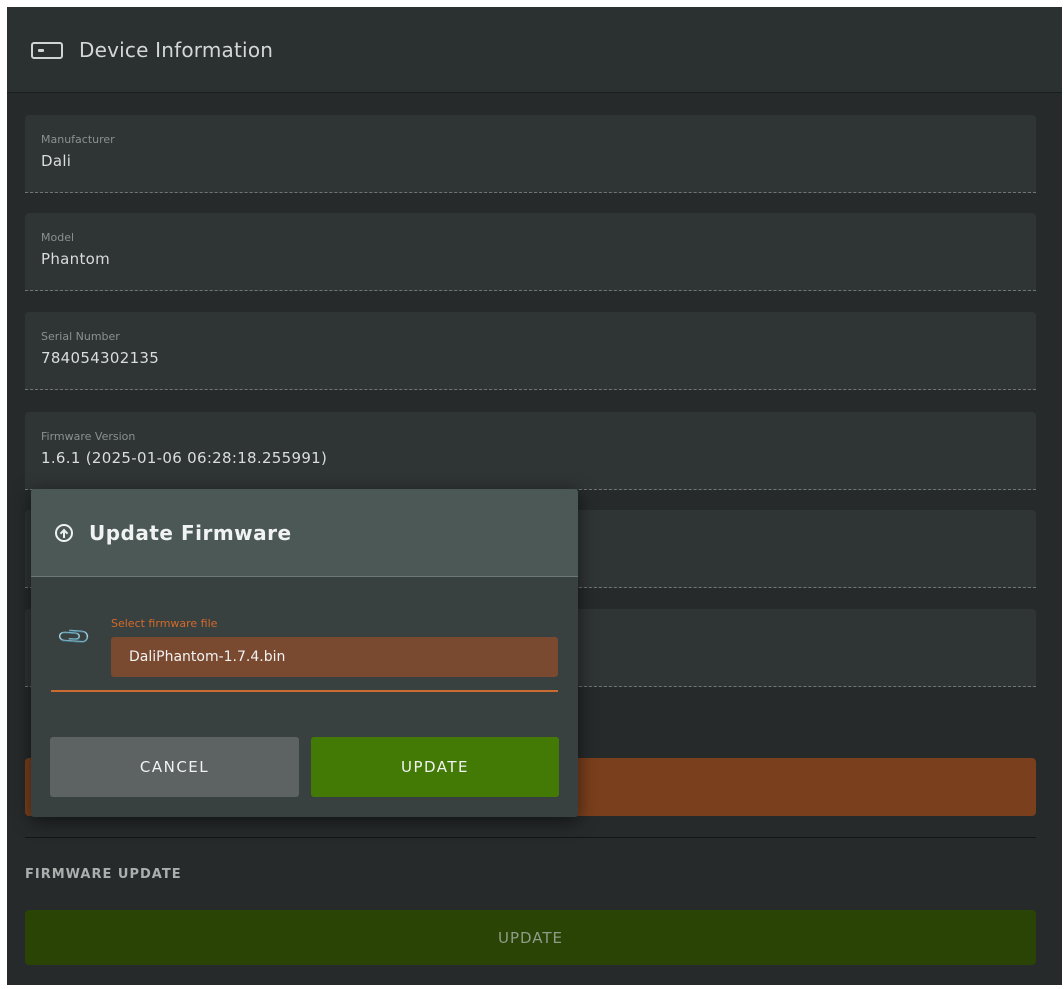  What do you see at coordinates (435, 767) in the screenshot?
I see `update-button: UPDATE` at bounding box center [435, 767].